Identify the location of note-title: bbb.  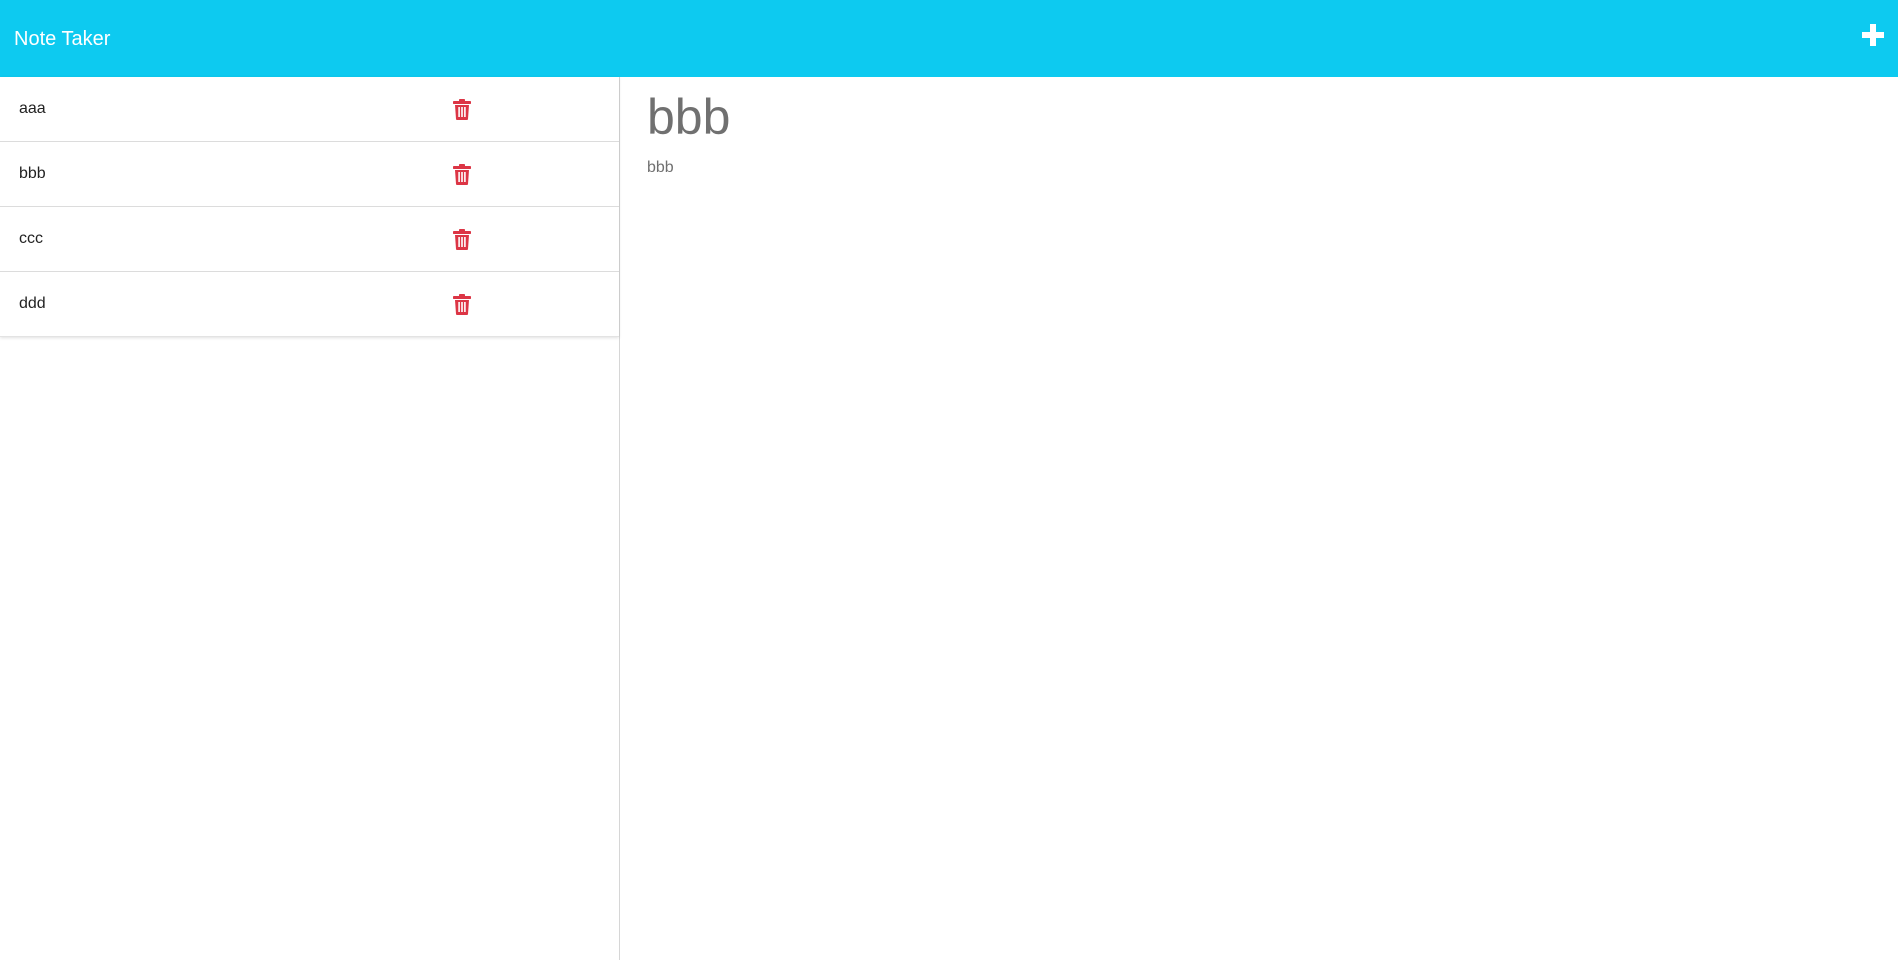
(32, 173).